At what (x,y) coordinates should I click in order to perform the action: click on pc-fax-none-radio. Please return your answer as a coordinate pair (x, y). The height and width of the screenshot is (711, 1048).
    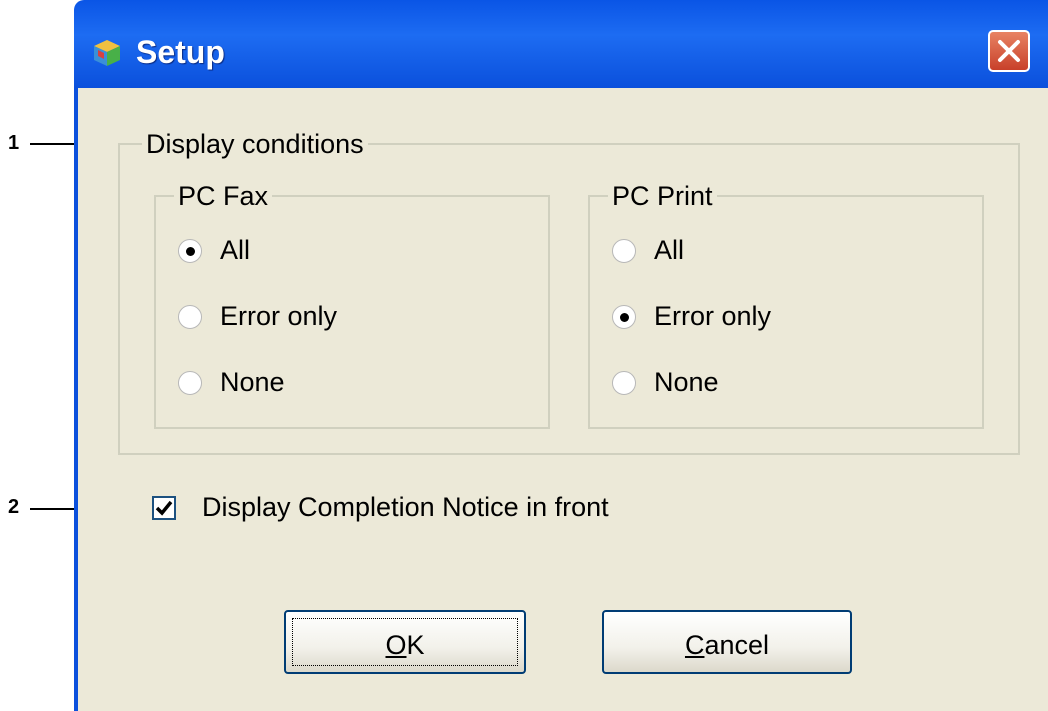
    Looking at the image, I should click on (190, 383).